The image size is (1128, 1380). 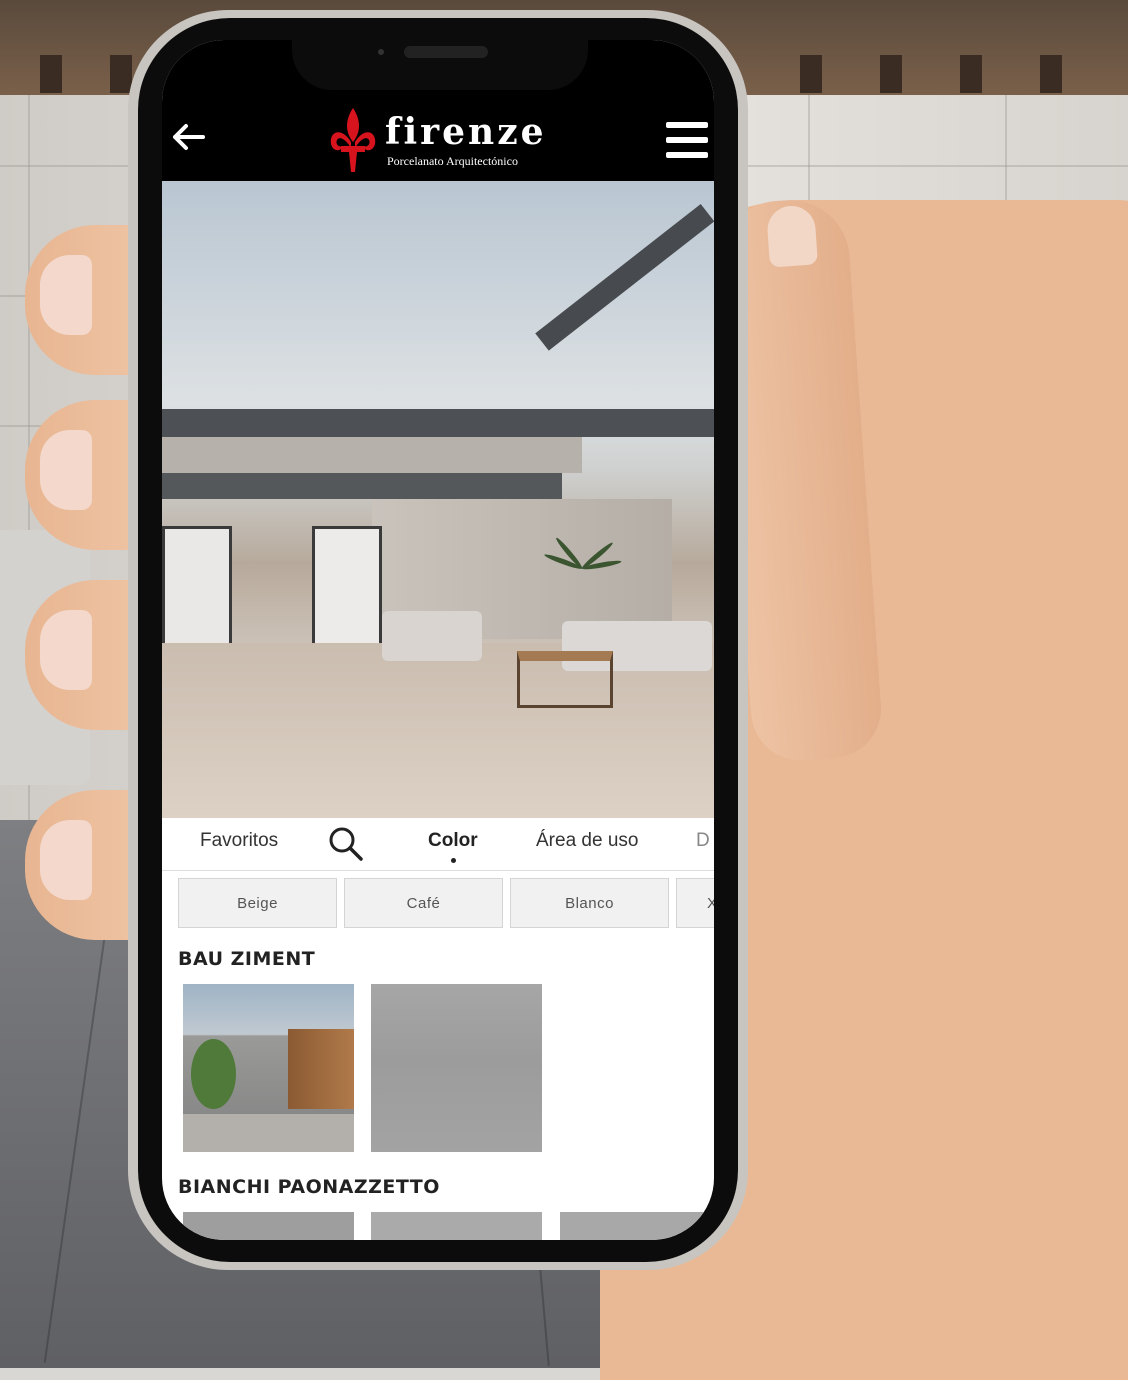 What do you see at coordinates (703, 841) in the screenshot?
I see `tab-truncated: D` at bounding box center [703, 841].